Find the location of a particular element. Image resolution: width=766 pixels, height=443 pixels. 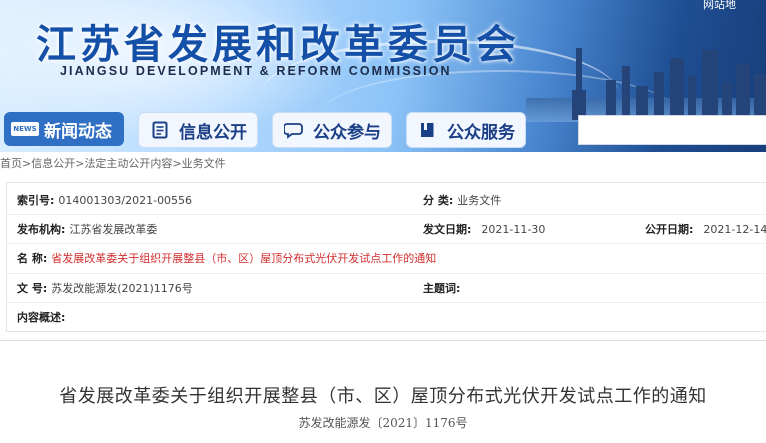

name-row: 名 称: 省发展改革委关于组织开展整县（市、区）屋顶分布式光伏开发试点工作的通知 is located at coordinates (226, 258).